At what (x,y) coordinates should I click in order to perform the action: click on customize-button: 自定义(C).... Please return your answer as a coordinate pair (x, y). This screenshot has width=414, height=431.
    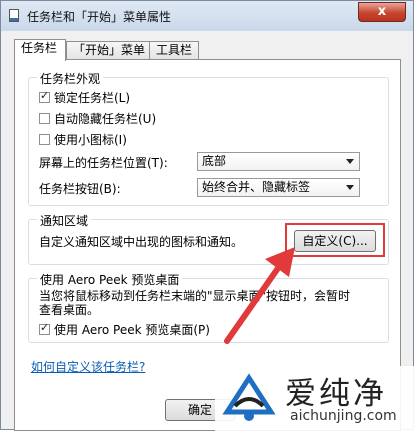
    Looking at the image, I should click on (335, 241).